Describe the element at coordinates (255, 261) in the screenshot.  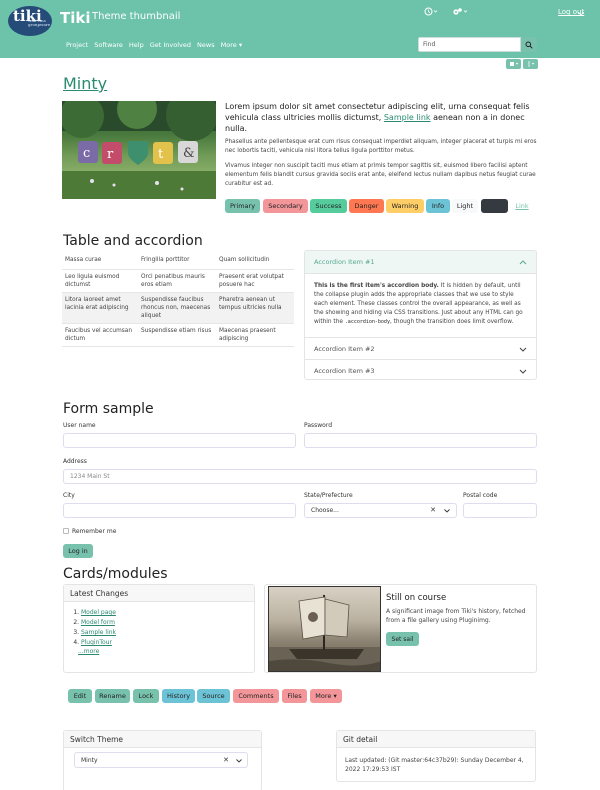
I see `table-header-cell: Quam sollicitudin` at that location.